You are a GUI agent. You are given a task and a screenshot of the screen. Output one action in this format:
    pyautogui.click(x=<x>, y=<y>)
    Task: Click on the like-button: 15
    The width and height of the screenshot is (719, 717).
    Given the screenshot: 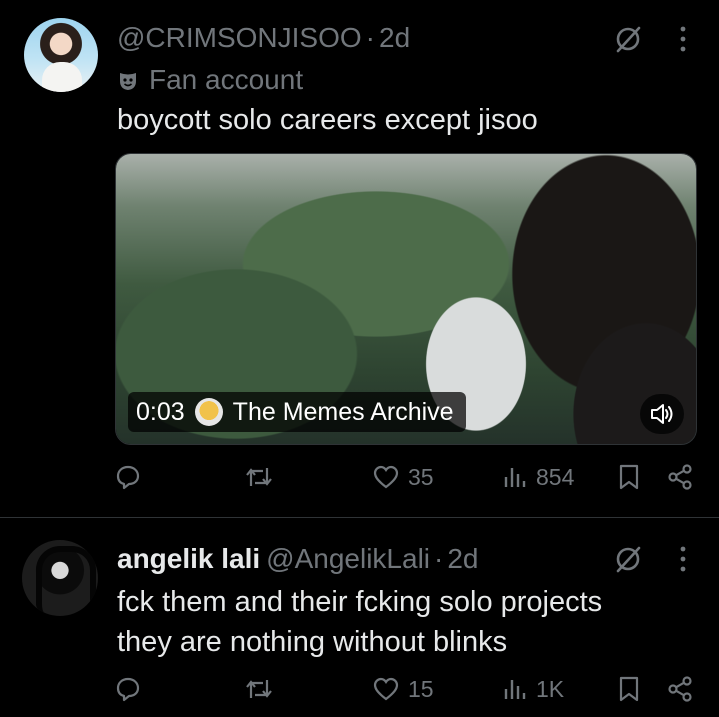 What is the action you would take?
    pyautogui.click(x=403, y=689)
    